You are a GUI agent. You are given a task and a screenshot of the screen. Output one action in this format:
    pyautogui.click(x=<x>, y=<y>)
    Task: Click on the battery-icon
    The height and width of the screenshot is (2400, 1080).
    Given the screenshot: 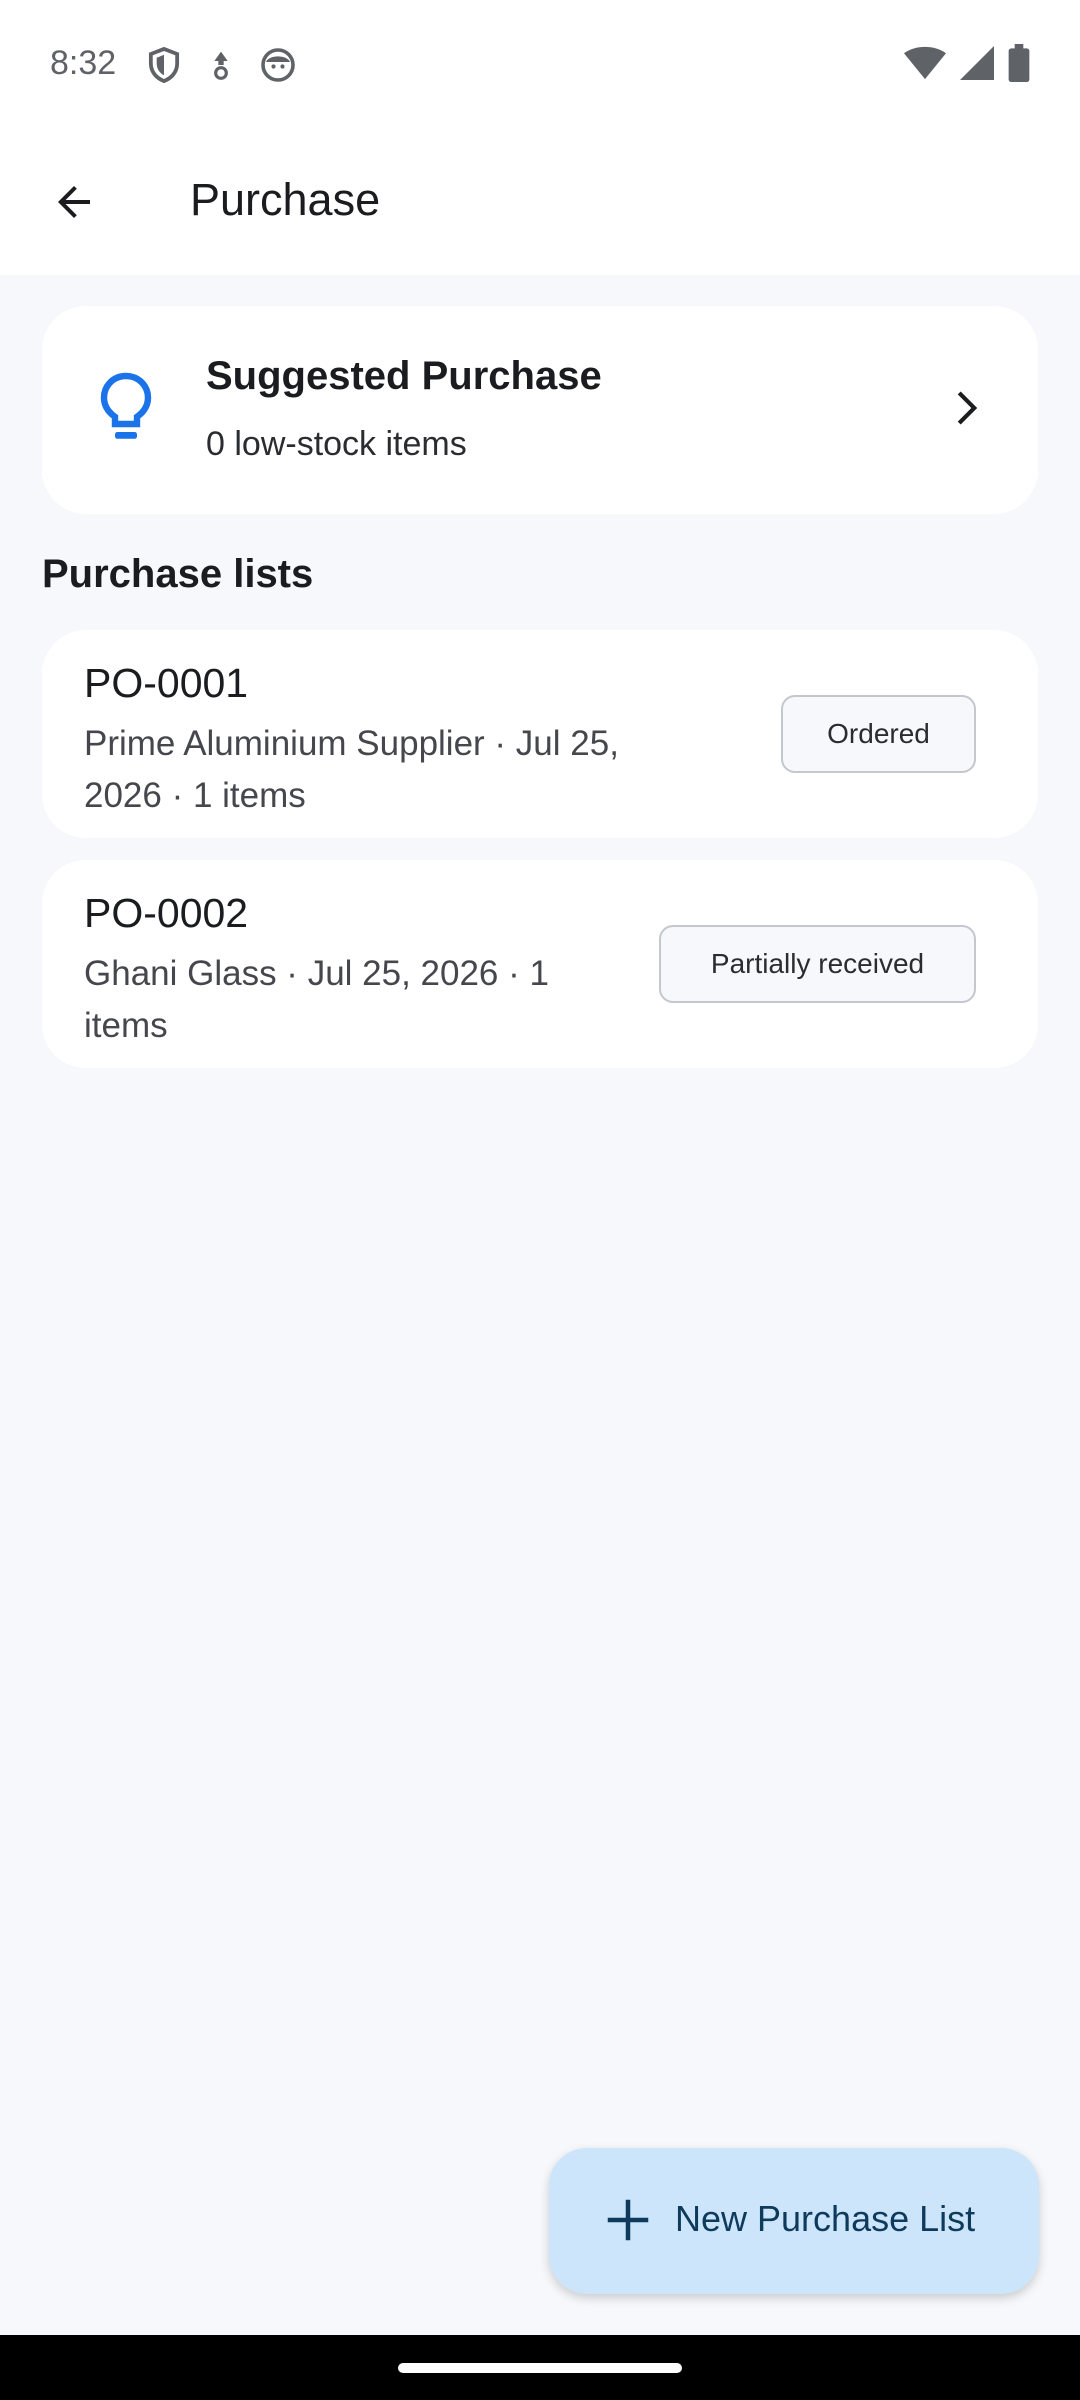 What is the action you would take?
    pyautogui.click(x=1019, y=63)
    